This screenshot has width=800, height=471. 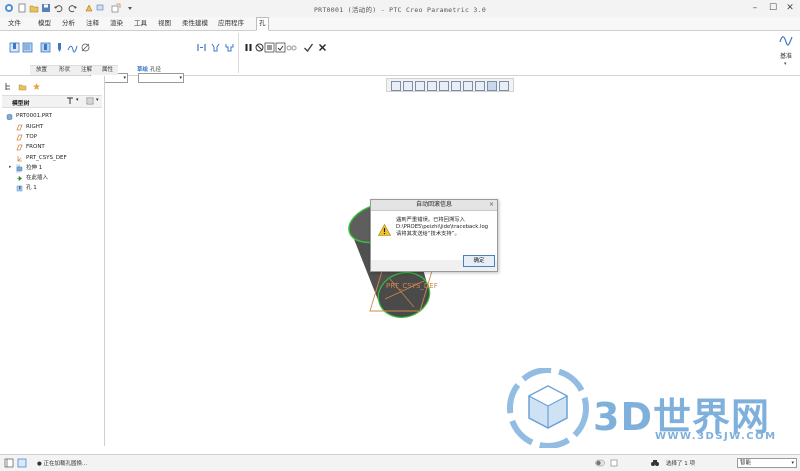 What do you see at coordinates (64, 70) in the screenshot?
I see `tab-shape: 形状` at bounding box center [64, 70].